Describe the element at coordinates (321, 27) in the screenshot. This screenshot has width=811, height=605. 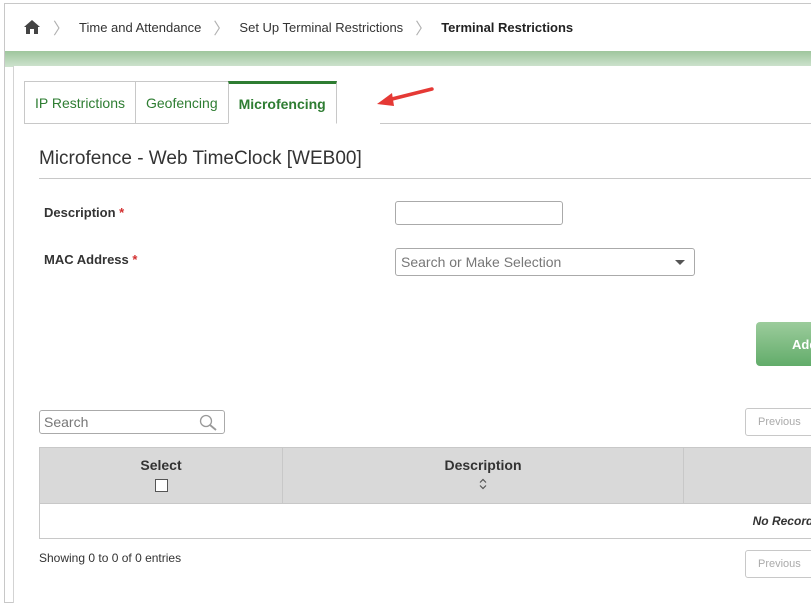
I see `breadcrumb-set-up-terminal-restrictions: Set Up Terminal Restrictions` at that location.